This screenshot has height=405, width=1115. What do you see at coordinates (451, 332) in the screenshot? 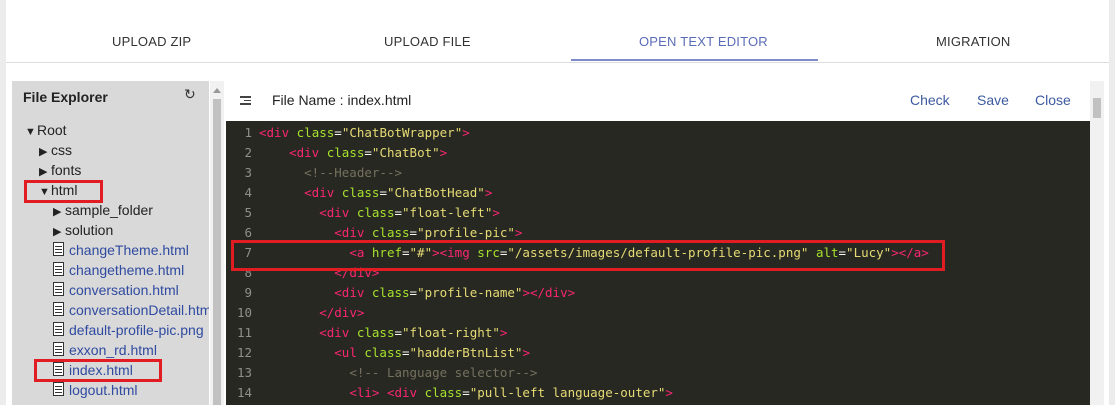
I see `code-token: "float-right"` at bounding box center [451, 332].